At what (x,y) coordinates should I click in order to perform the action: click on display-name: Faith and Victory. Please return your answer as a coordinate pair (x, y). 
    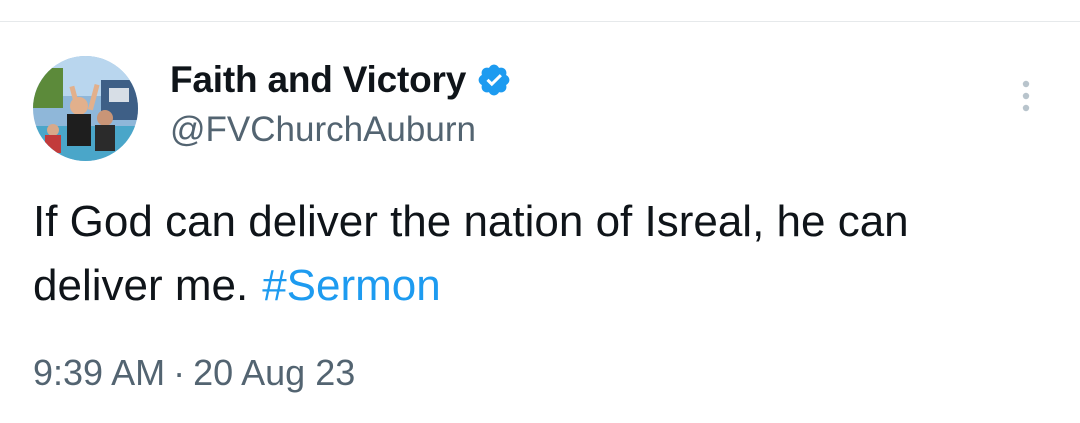
    Looking at the image, I should click on (318, 80).